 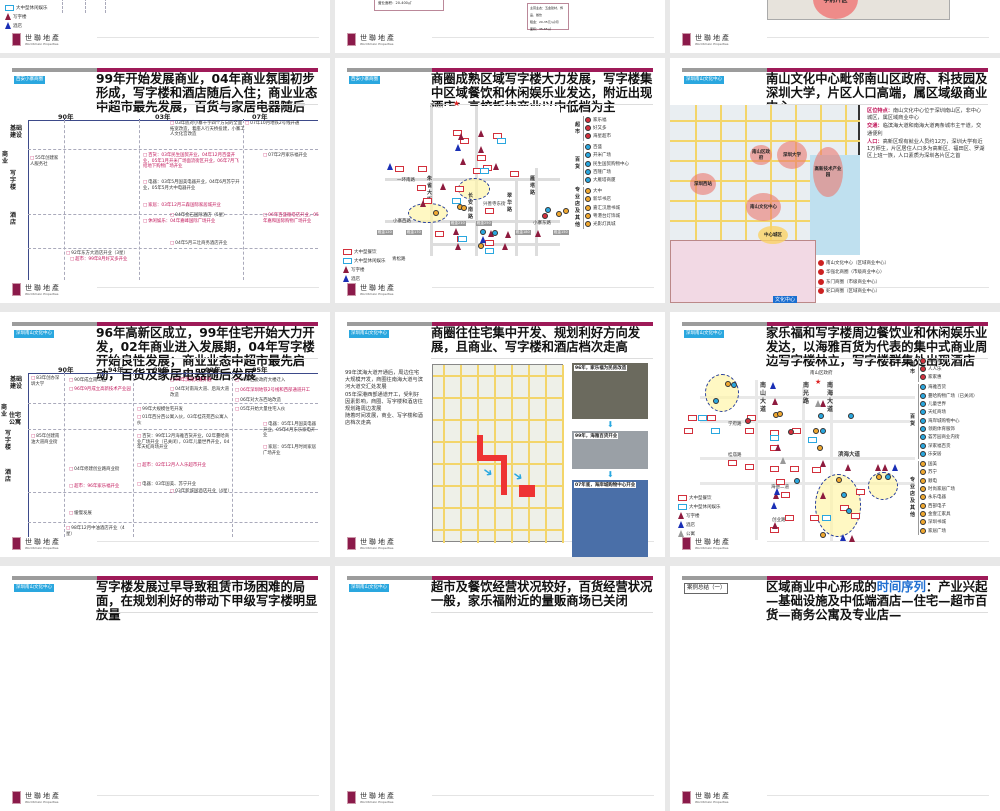 I want to click on slide-legend-partial: 大中型休闲娱乐 写字楼 酒店 世聯地產 WorldUnion Properties, so click(x=165, y=26).